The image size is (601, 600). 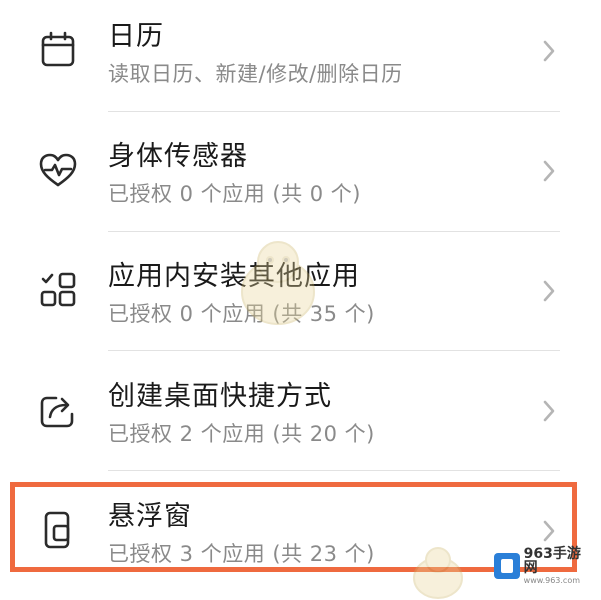 I want to click on permission-title: 悬浮窗, so click(x=150, y=516).